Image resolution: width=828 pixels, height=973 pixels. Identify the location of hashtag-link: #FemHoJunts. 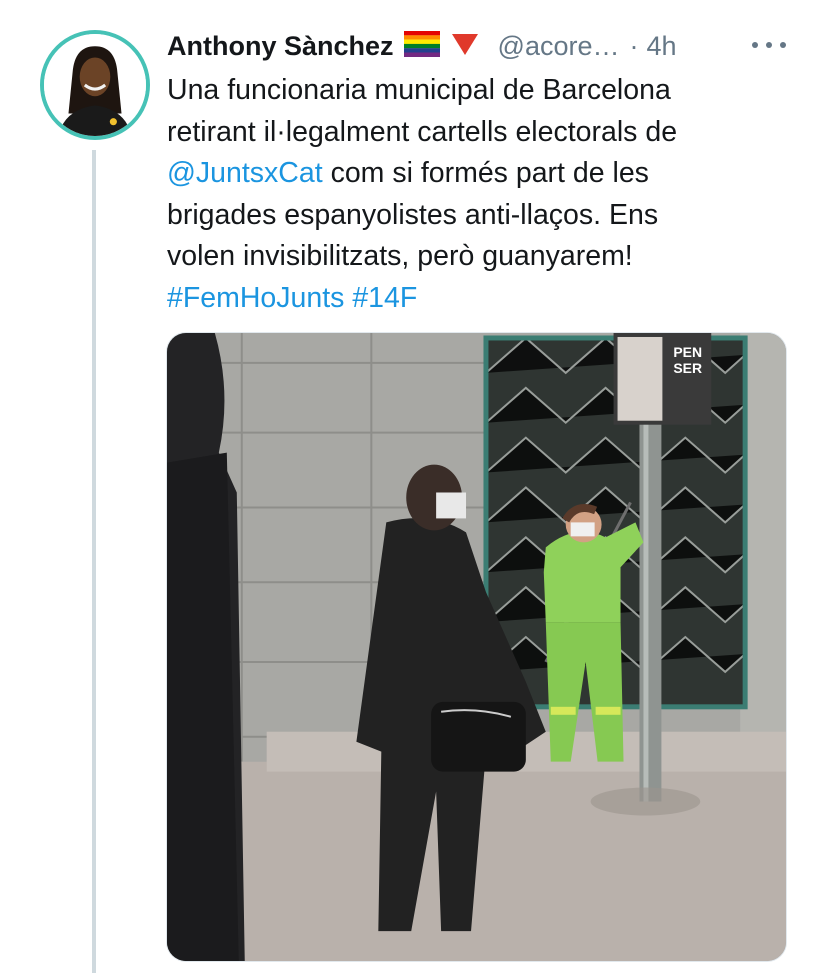
(255, 298).